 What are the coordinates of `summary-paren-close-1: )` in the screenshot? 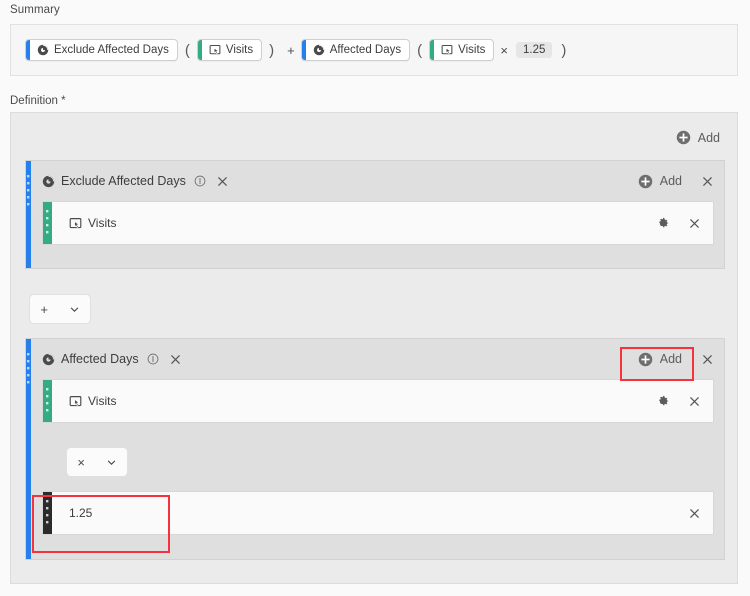 It's located at (272, 50).